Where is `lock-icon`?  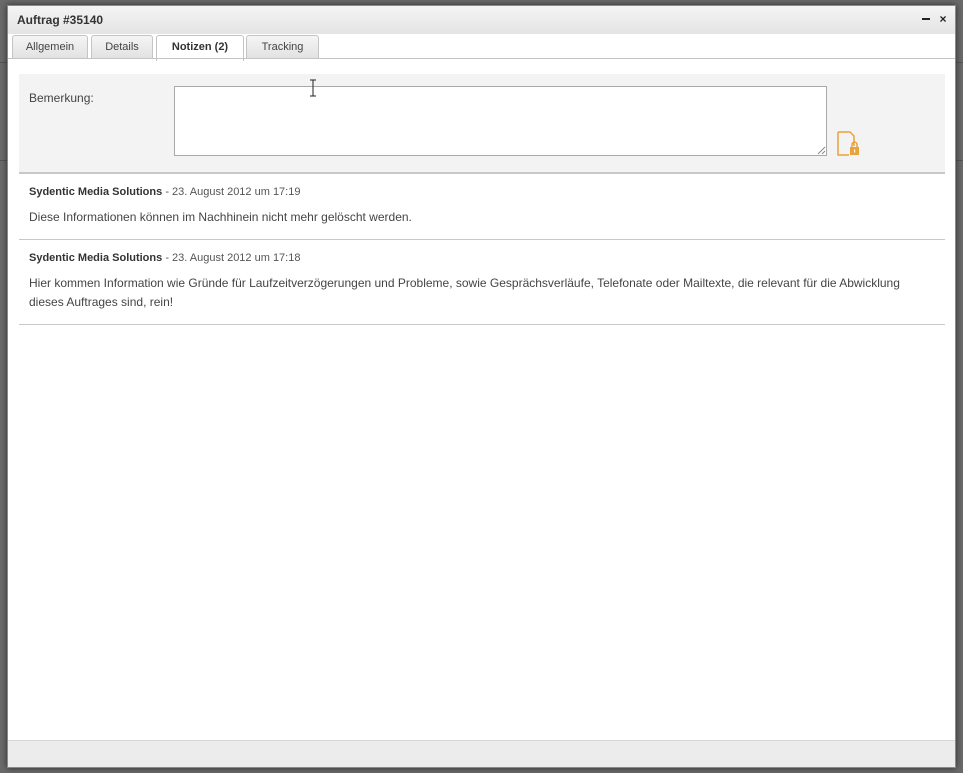 lock-icon is located at coordinates (849, 144).